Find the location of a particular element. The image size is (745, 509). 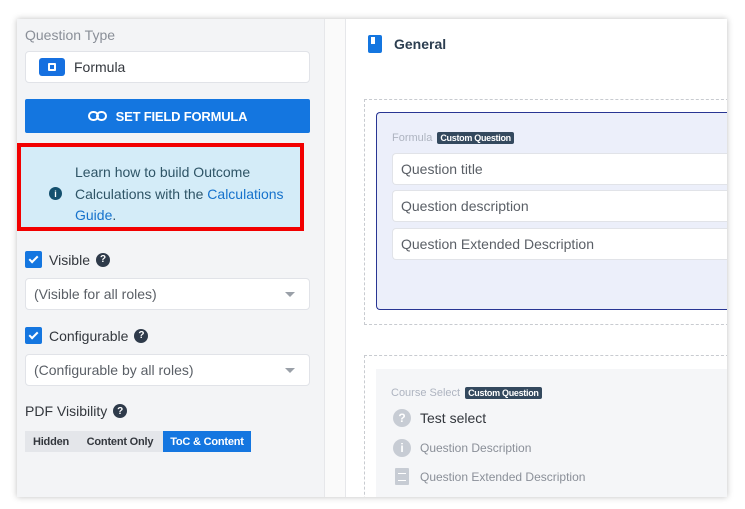

card-header: Course Select Custom Question is located at coordinates (466, 393).